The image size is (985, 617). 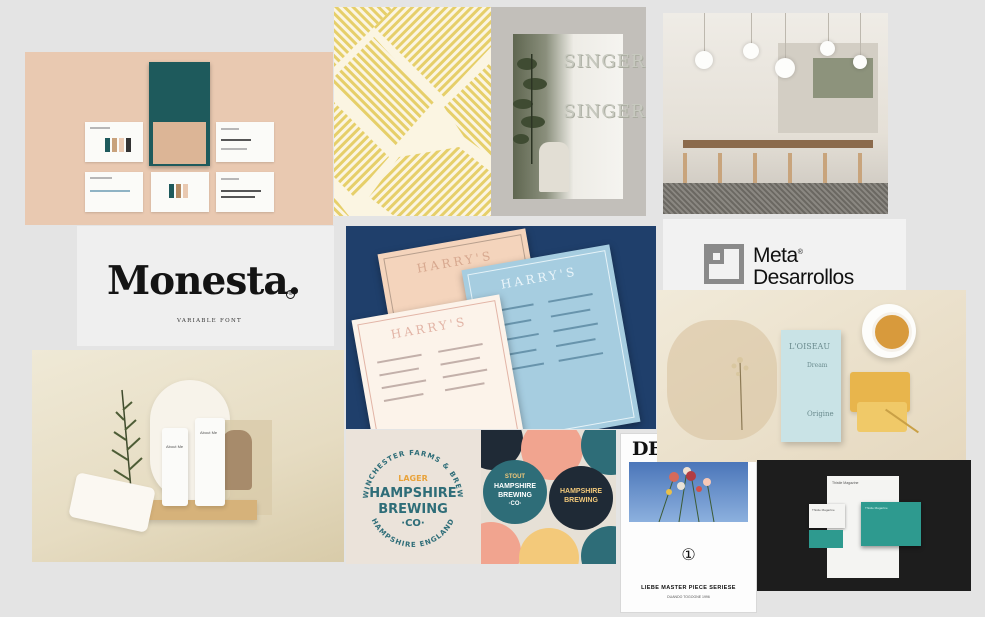 I want to click on desolate-photo, so click(x=688, y=492).